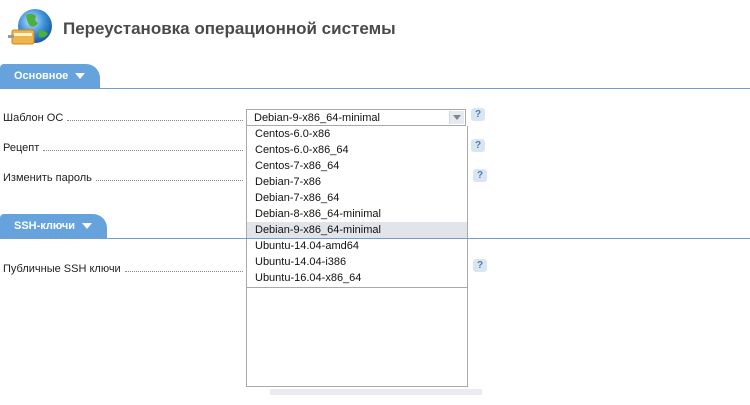 This screenshot has width=750, height=405. What do you see at coordinates (45, 226) in the screenshot?
I see `tab-ssh-keys-label: SSH-ключи` at bounding box center [45, 226].